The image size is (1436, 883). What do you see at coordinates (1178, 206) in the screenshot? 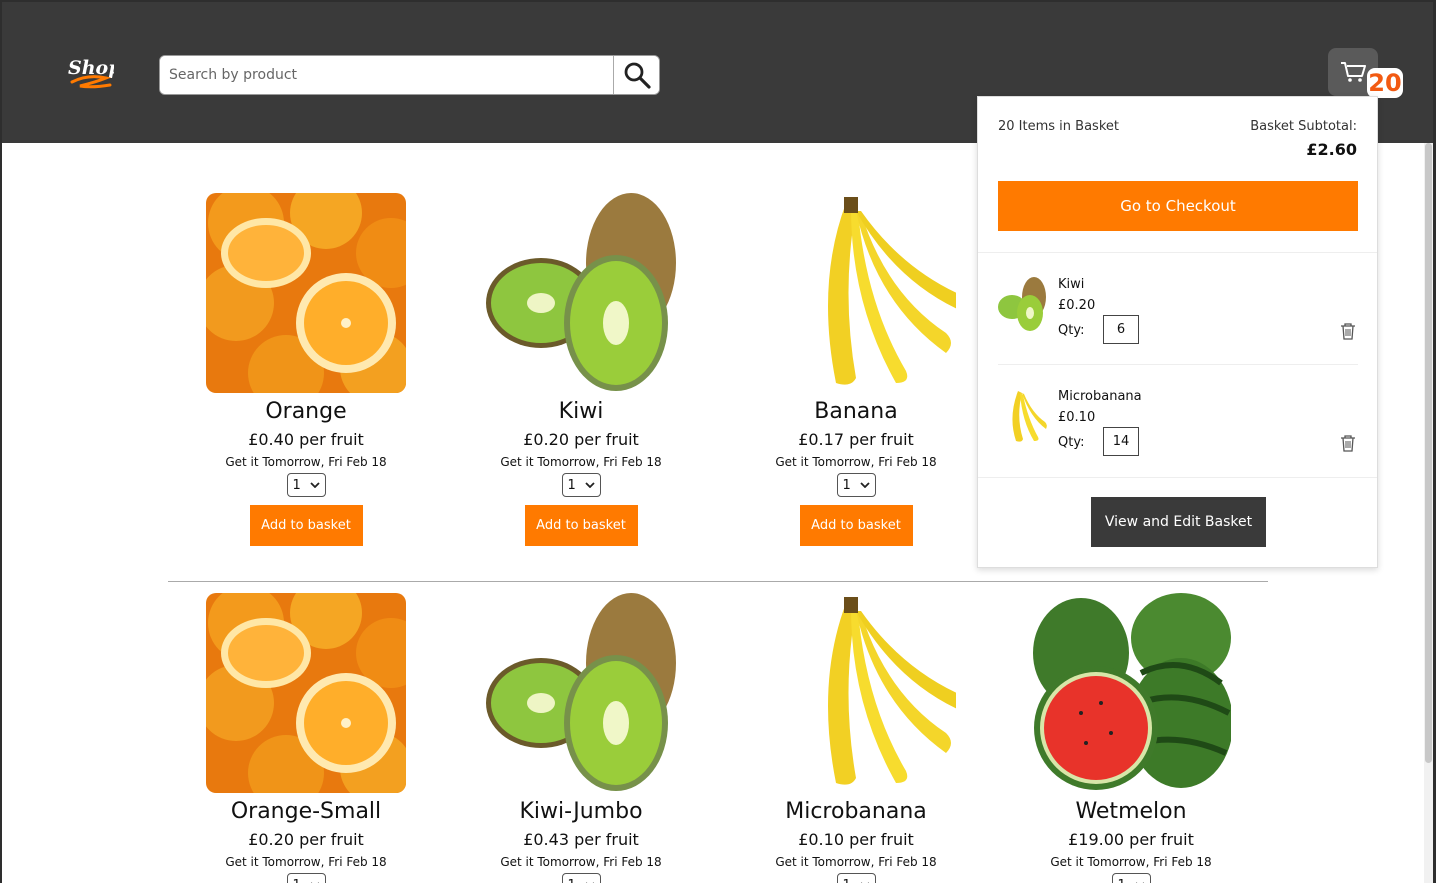
I see `go-to-checkout-button: Go to Checkout` at bounding box center [1178, 206].